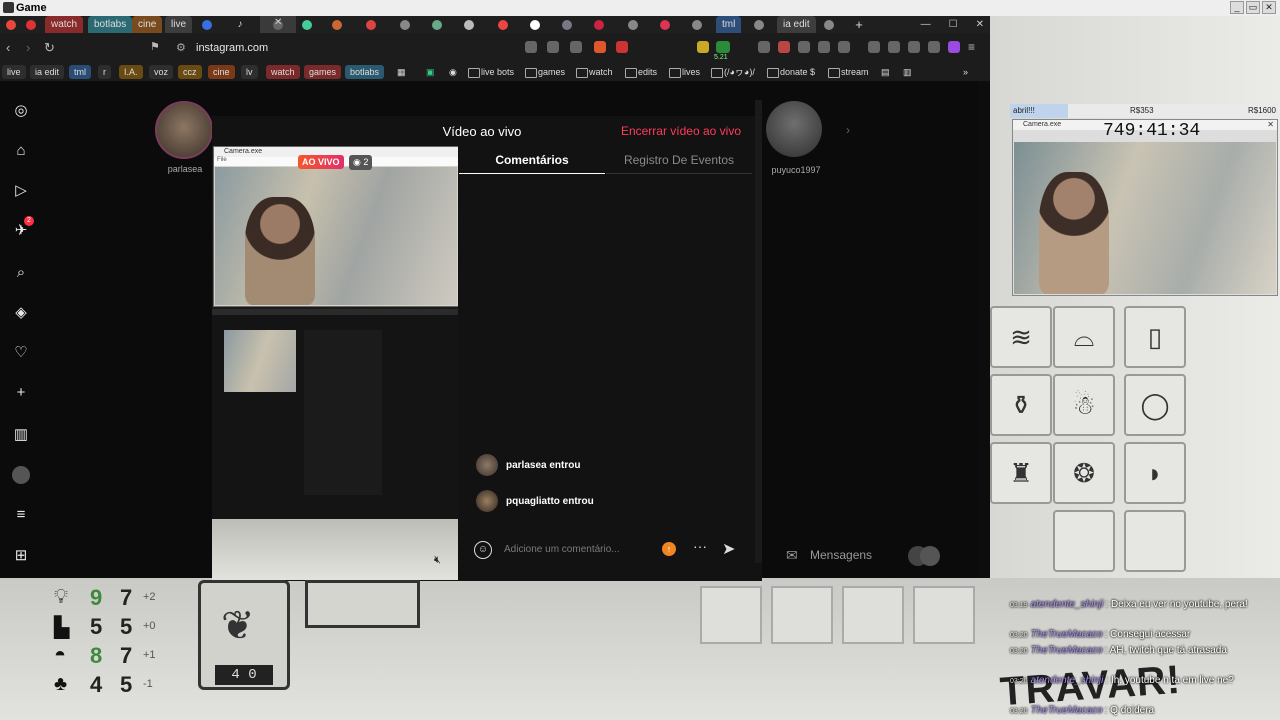 This screenshot has height=720, width=1280. I want to click on site-info-icon: ⚙, so click(181, 48).